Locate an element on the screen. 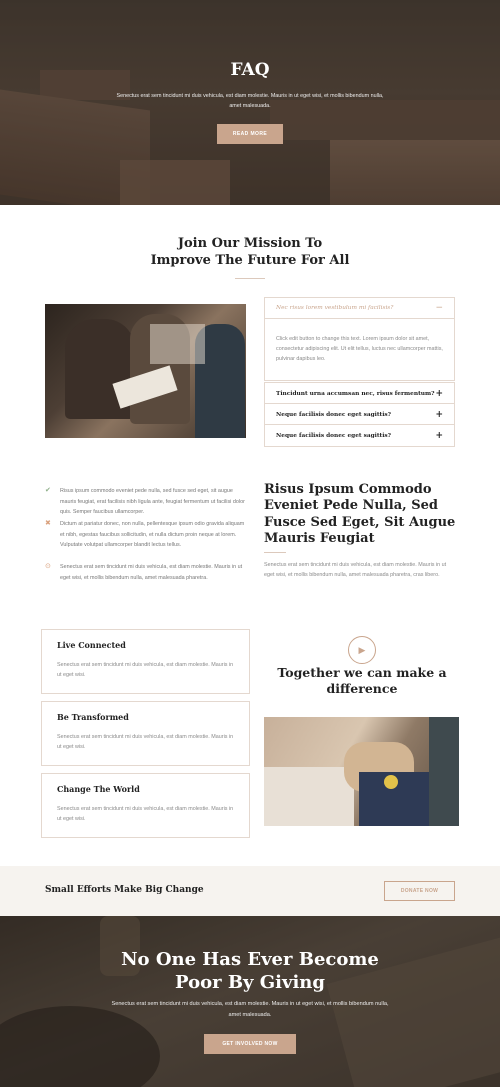 The width and height of the screenshot is (500, 1087). donate-now-button: DONATE NOW is located at coordinates (419, 891).